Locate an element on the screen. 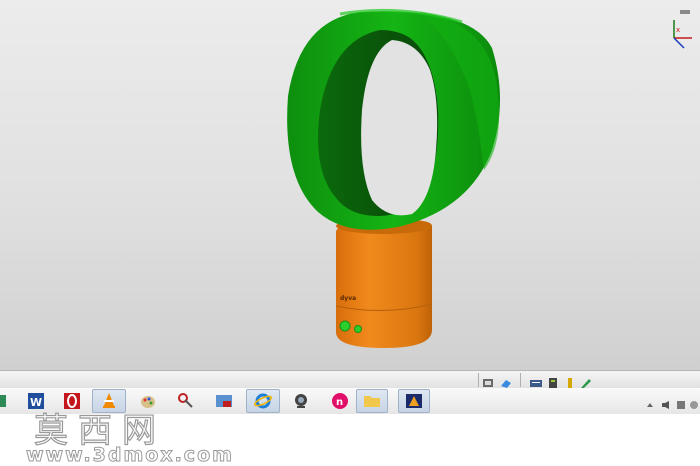 The height and width of the screenshot is (466, 700). keyboard-icon is located at coordinates (536, 380).